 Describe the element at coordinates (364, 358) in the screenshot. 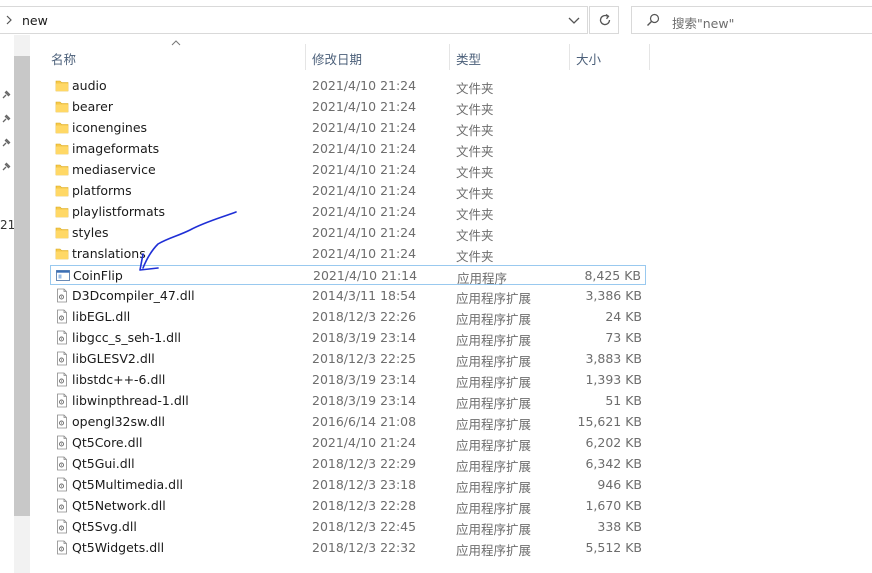

I see `file-date: 2018/12/3 22:25` at that location.